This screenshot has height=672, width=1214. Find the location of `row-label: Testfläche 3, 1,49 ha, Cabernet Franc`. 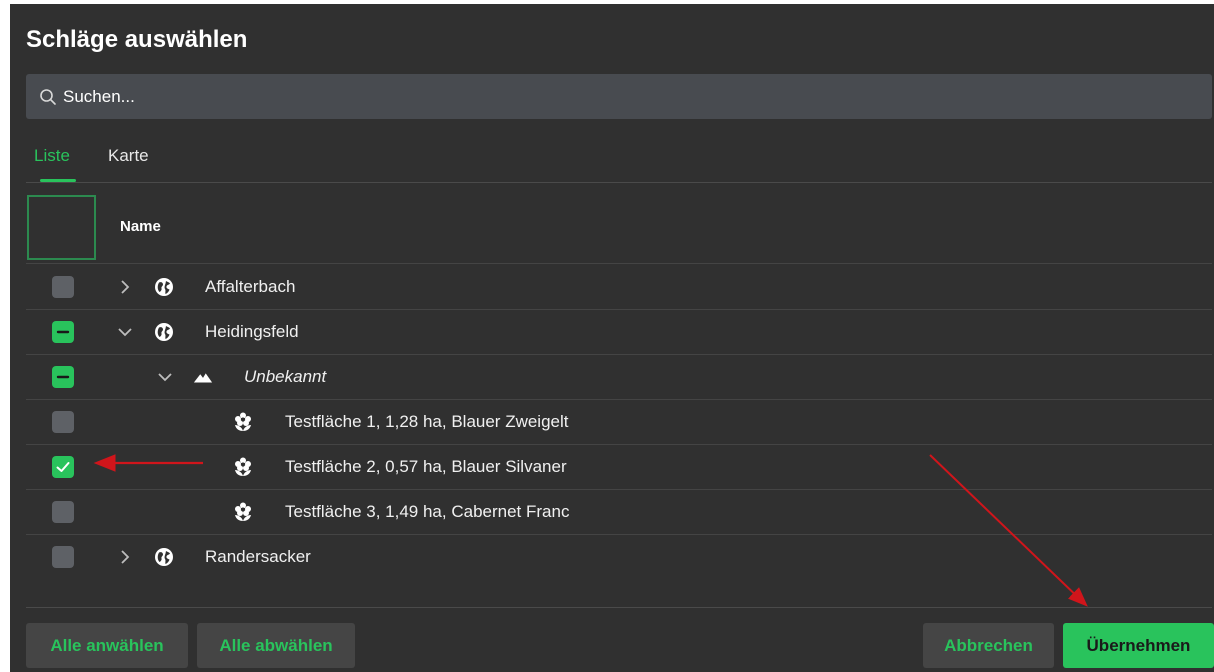

row-label: Testfläche 3, 1,49 ha, Cabernet Franc is located at coordinates (427, 511).